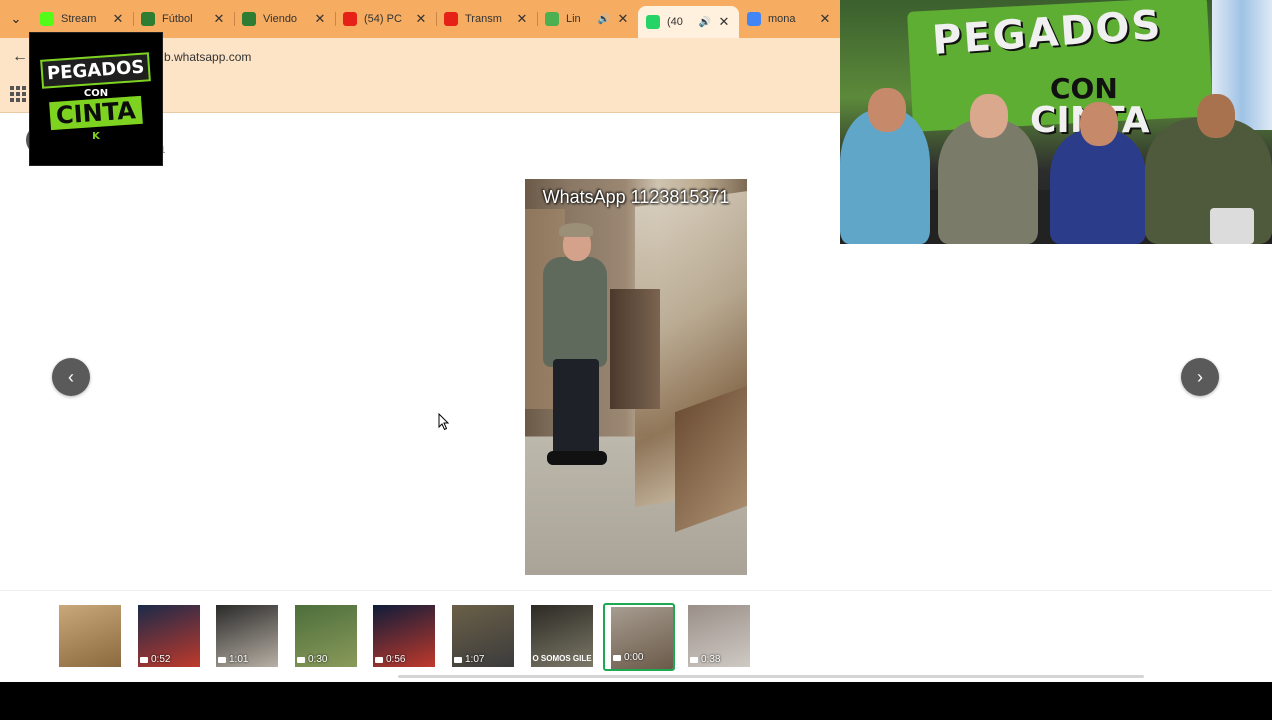 The width and height of the screenshot is (1272, 720). Describe the element at coordinates (280, 19) in the screenshot. I see `tab-title: Viendo` at that location.